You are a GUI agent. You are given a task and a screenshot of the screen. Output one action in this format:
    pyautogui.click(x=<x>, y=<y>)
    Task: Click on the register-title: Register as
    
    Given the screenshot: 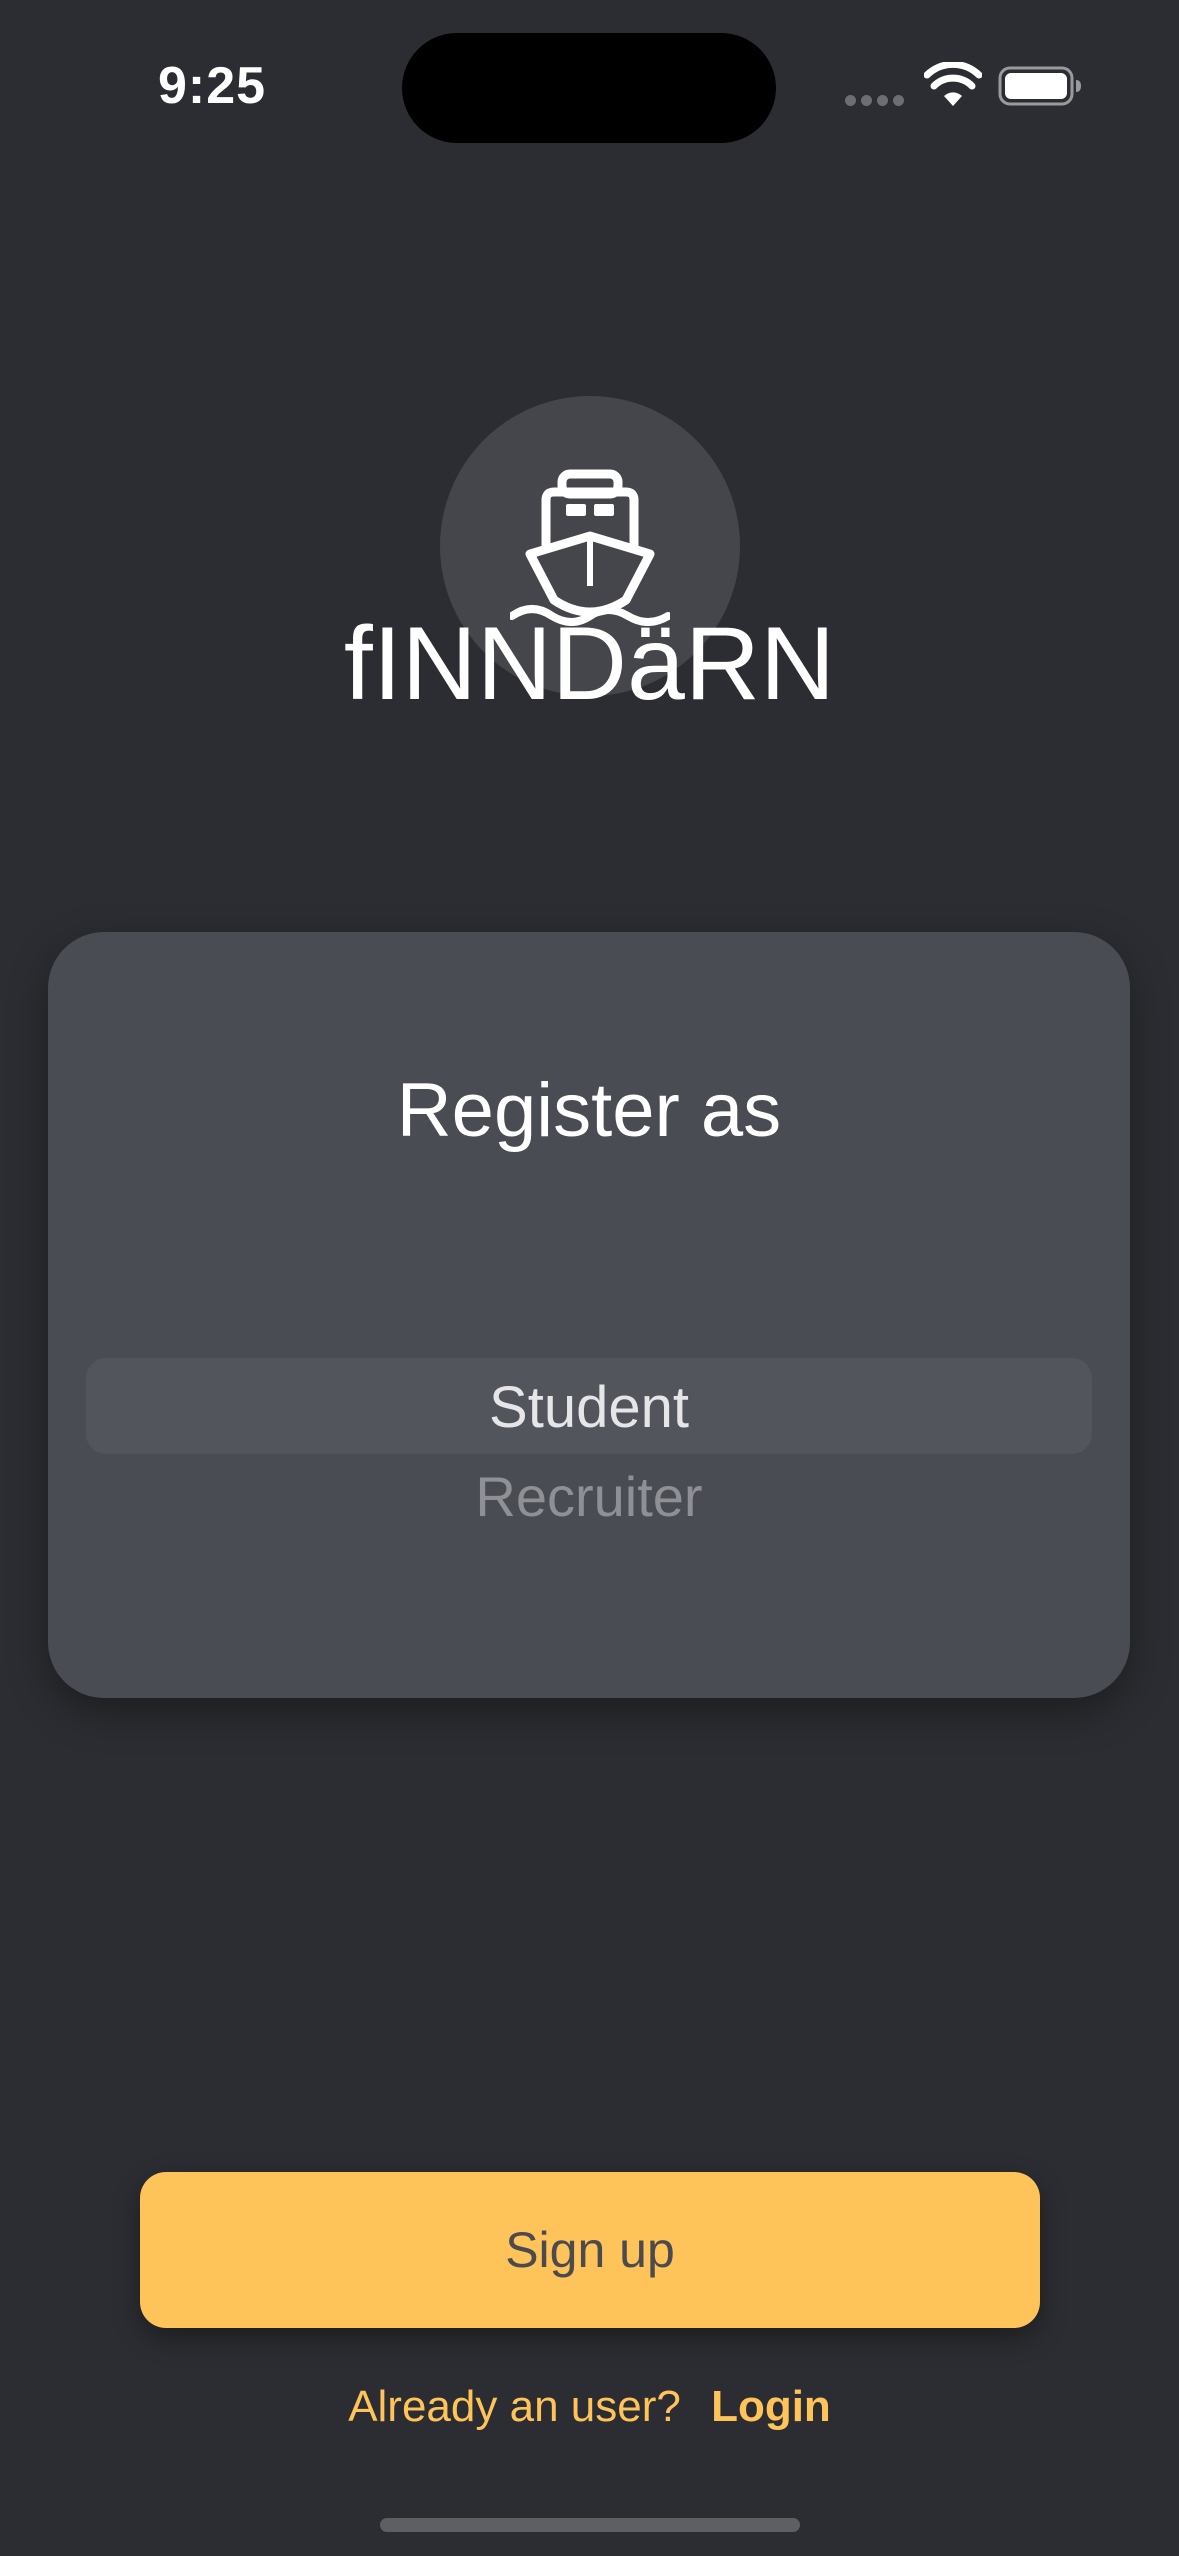 What is the action you would take?
    pyautogui.click(x=589, y=1110)
    